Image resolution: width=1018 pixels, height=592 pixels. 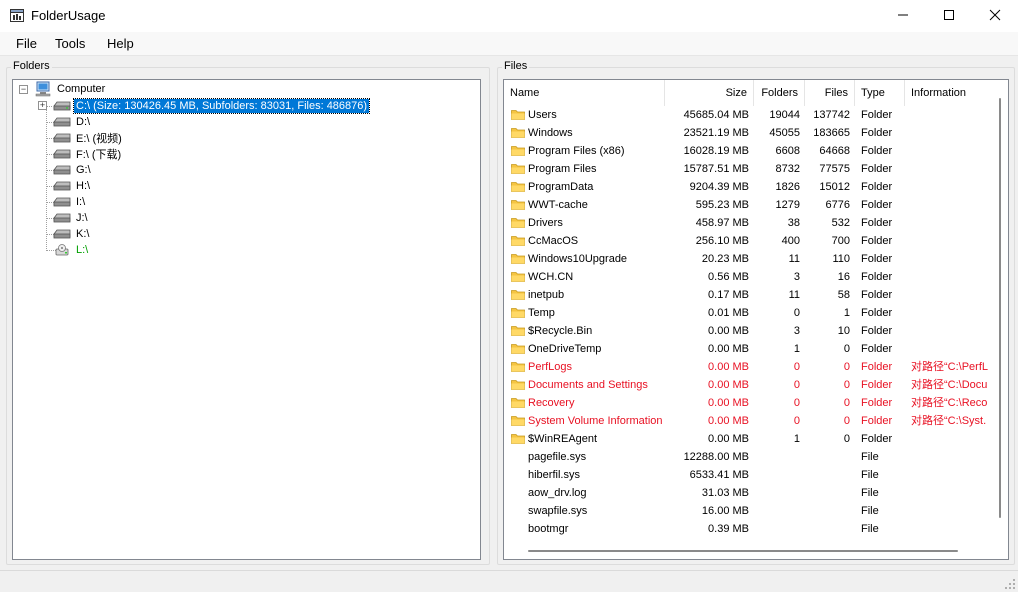 I want to click on cell-files, so click(x=827, y=475).